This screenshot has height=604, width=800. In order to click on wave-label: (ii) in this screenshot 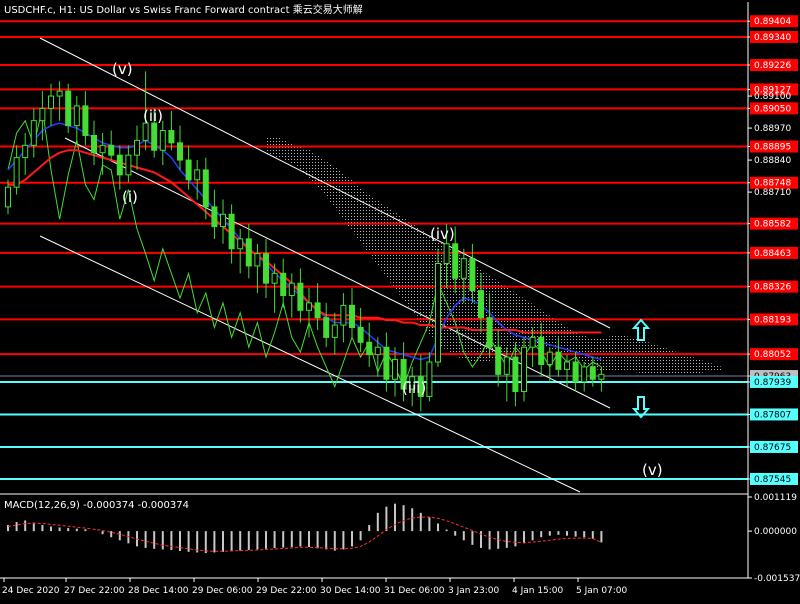, I will do `click(153, 116)`.